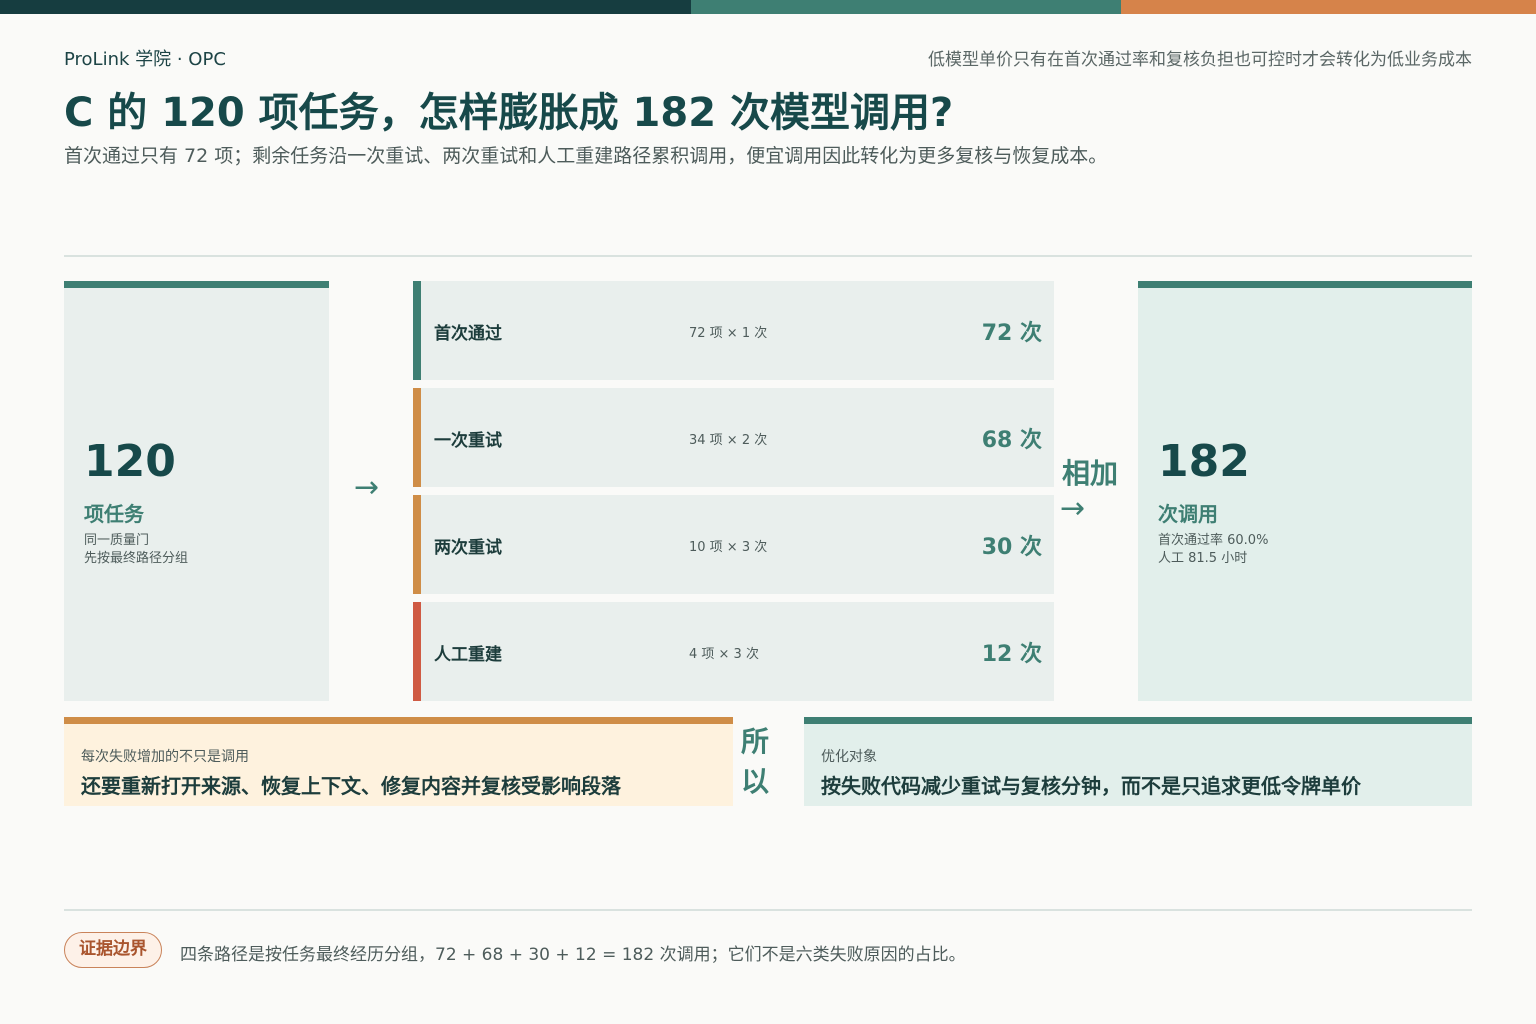  I want to click on path-formula: 10 项 × 3 次, so click(728, 547).